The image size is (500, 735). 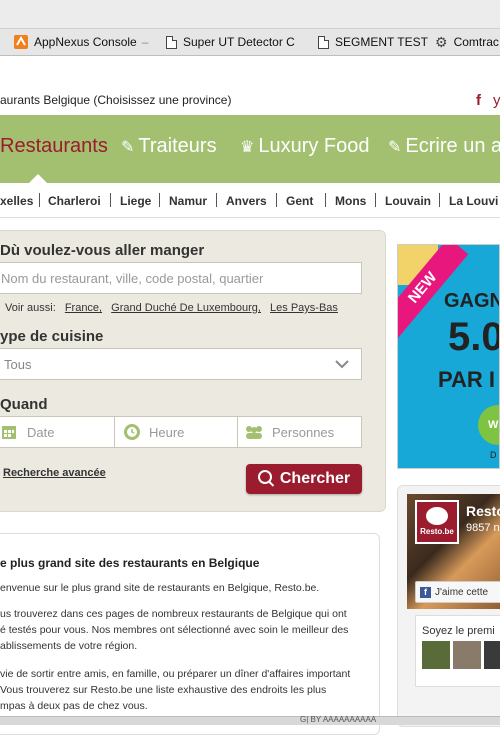 What do you see at coordinates (230, 42) in the screenshot?
I see `bookmark-super-ut: Super UT Detector C` at bounding box center [230, 42].